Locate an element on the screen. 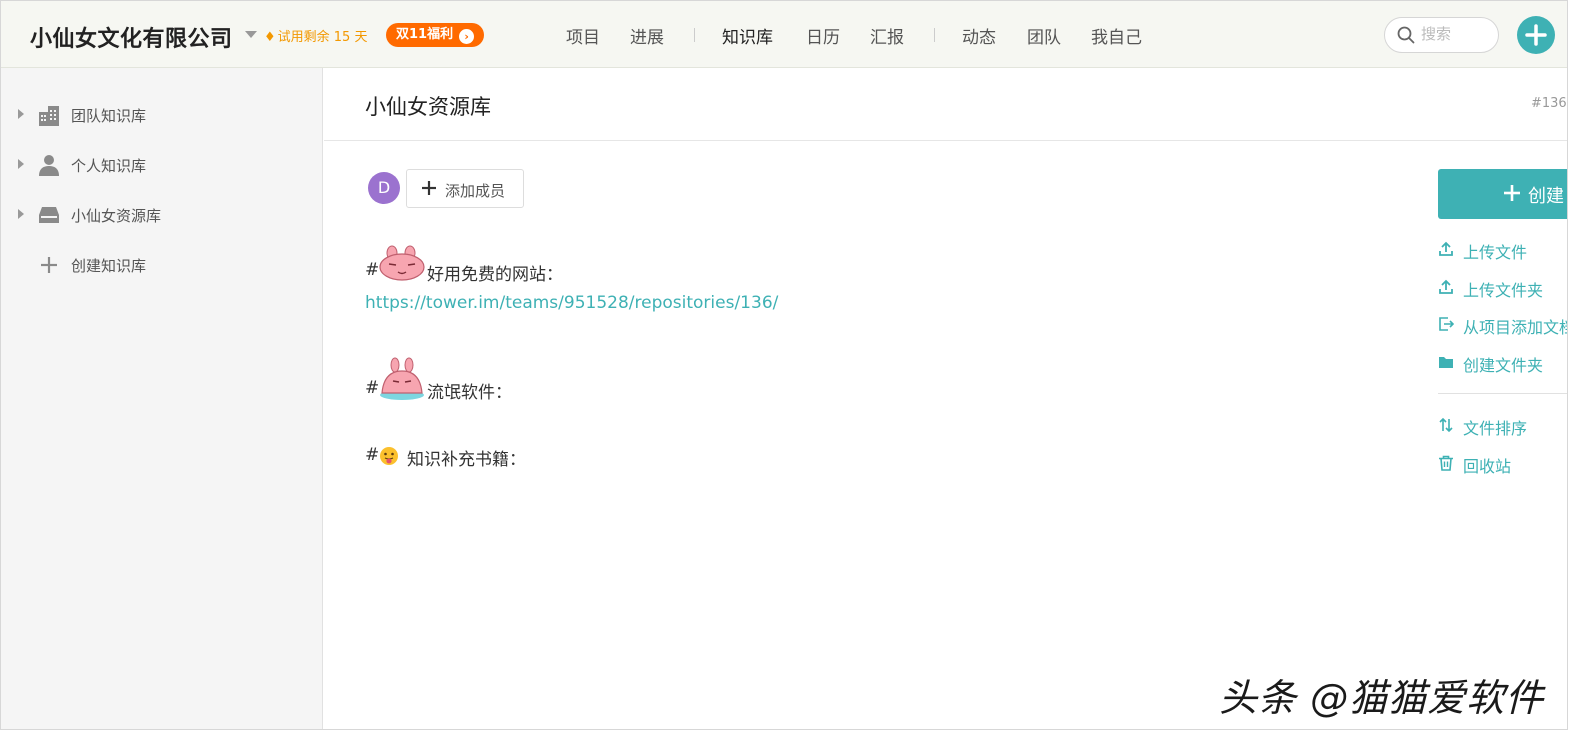 Image resolution: width=1590 pixels, height=740 pixels. trial-notice: ♦ 试用剩余 15 天 is located at coordinates (315, 35).